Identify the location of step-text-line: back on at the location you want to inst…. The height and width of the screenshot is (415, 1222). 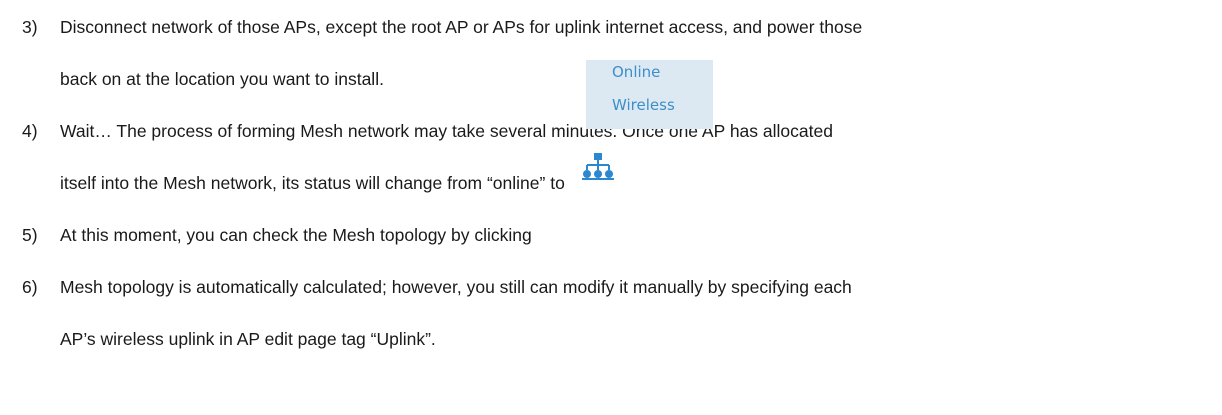
(222, 79).